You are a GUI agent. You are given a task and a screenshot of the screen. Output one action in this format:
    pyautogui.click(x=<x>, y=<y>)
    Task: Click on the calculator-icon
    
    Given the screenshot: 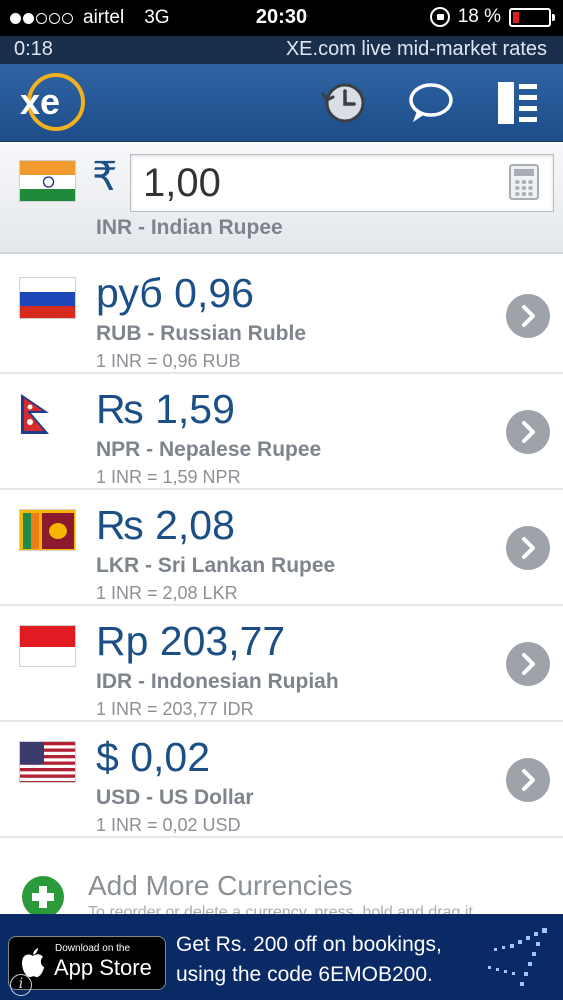 What is the action you would take?
    pyautogui.click(x=524, y=182)
    